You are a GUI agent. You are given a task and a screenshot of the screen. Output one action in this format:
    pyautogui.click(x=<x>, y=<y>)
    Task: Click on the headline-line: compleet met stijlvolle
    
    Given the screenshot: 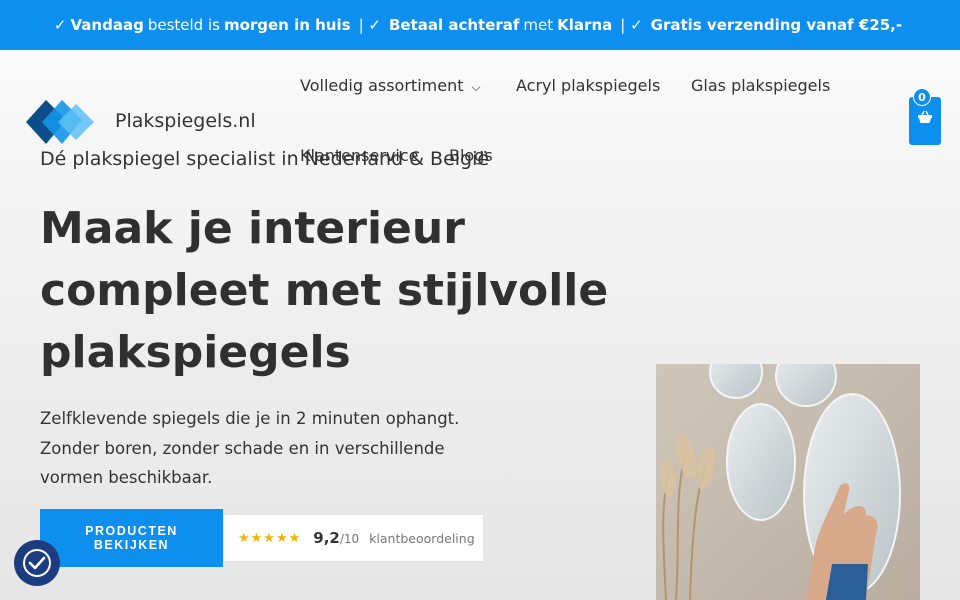 What is the action you would take?
    pyautogui.click(x=324, y=290)
    